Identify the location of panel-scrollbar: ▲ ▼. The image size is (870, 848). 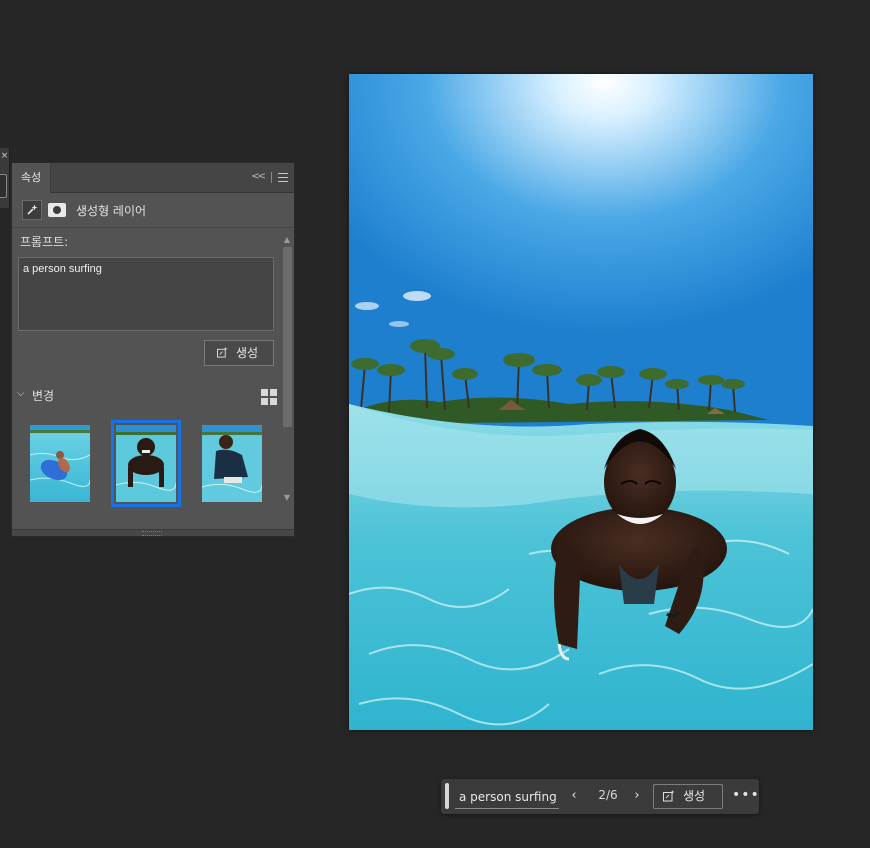
(287, 369).